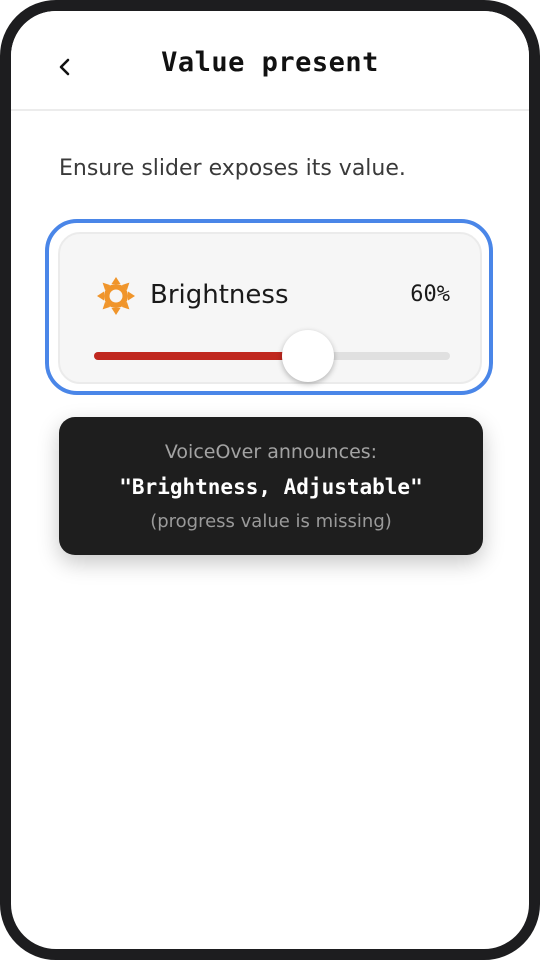  I want to click on announcement-note: (progress value is missing), so click(271, 521).